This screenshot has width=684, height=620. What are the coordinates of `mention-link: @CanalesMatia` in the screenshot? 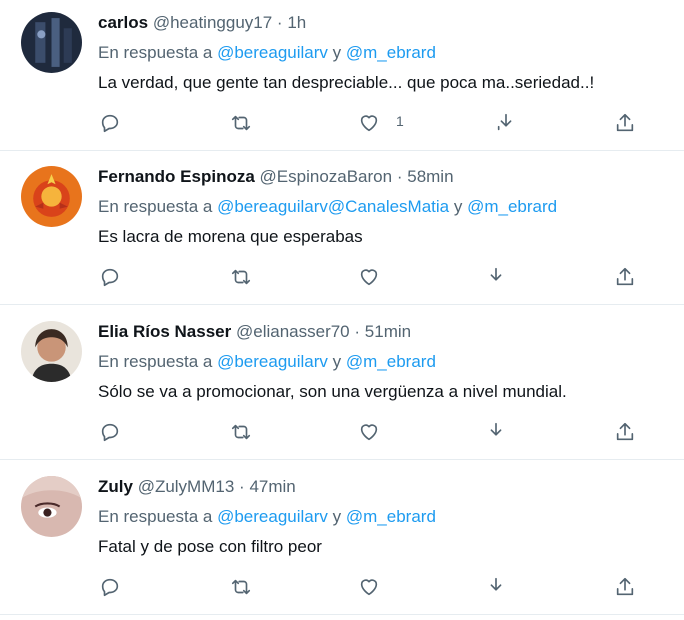 It's located at (388, 206).